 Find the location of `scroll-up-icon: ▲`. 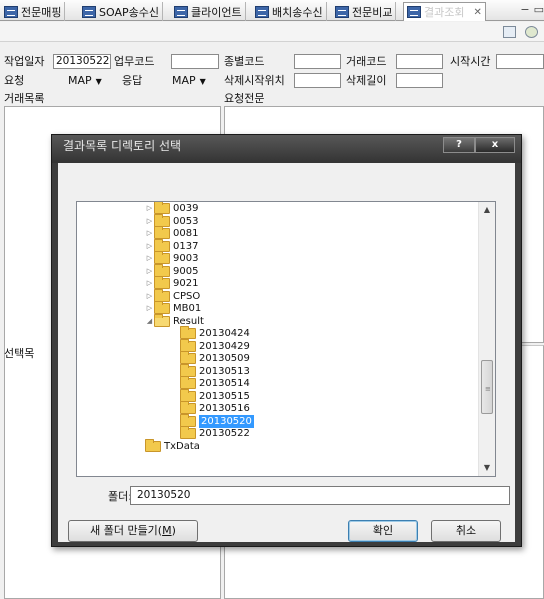

scroll-up-icon: ▲ is located at coordinates (487, 210).